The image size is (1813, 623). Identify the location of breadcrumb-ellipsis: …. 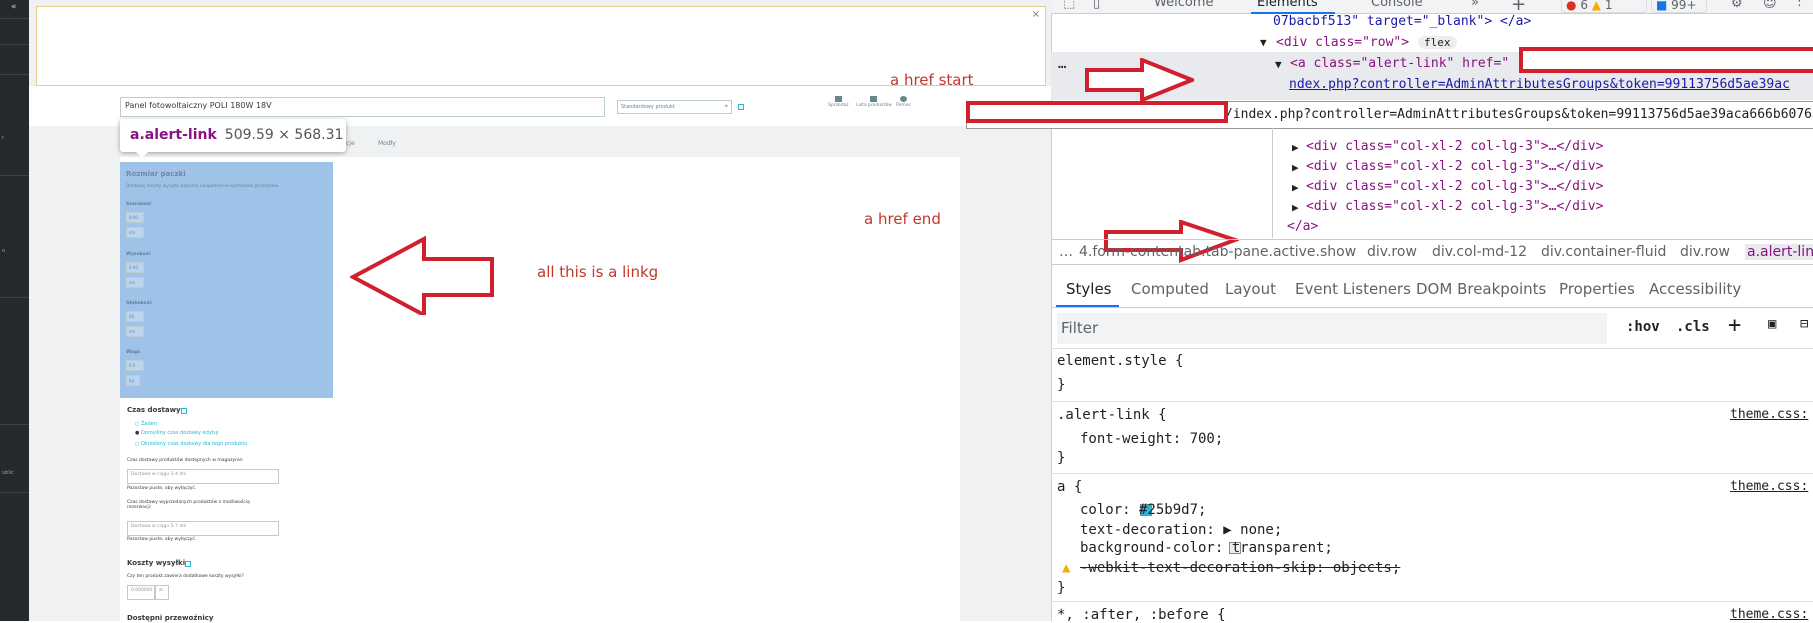
(1066, 252).